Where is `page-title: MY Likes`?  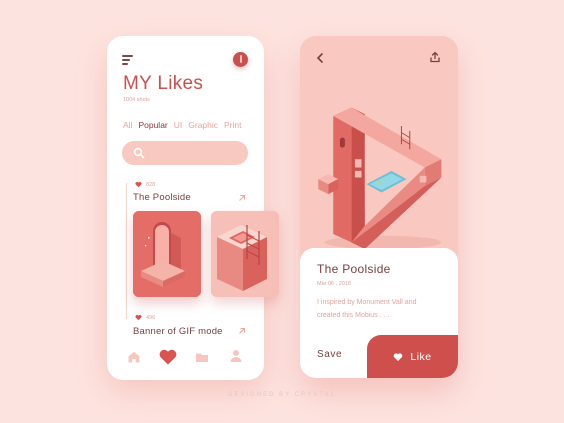
page-title: MY Likes is located at coordinates (163, 83).